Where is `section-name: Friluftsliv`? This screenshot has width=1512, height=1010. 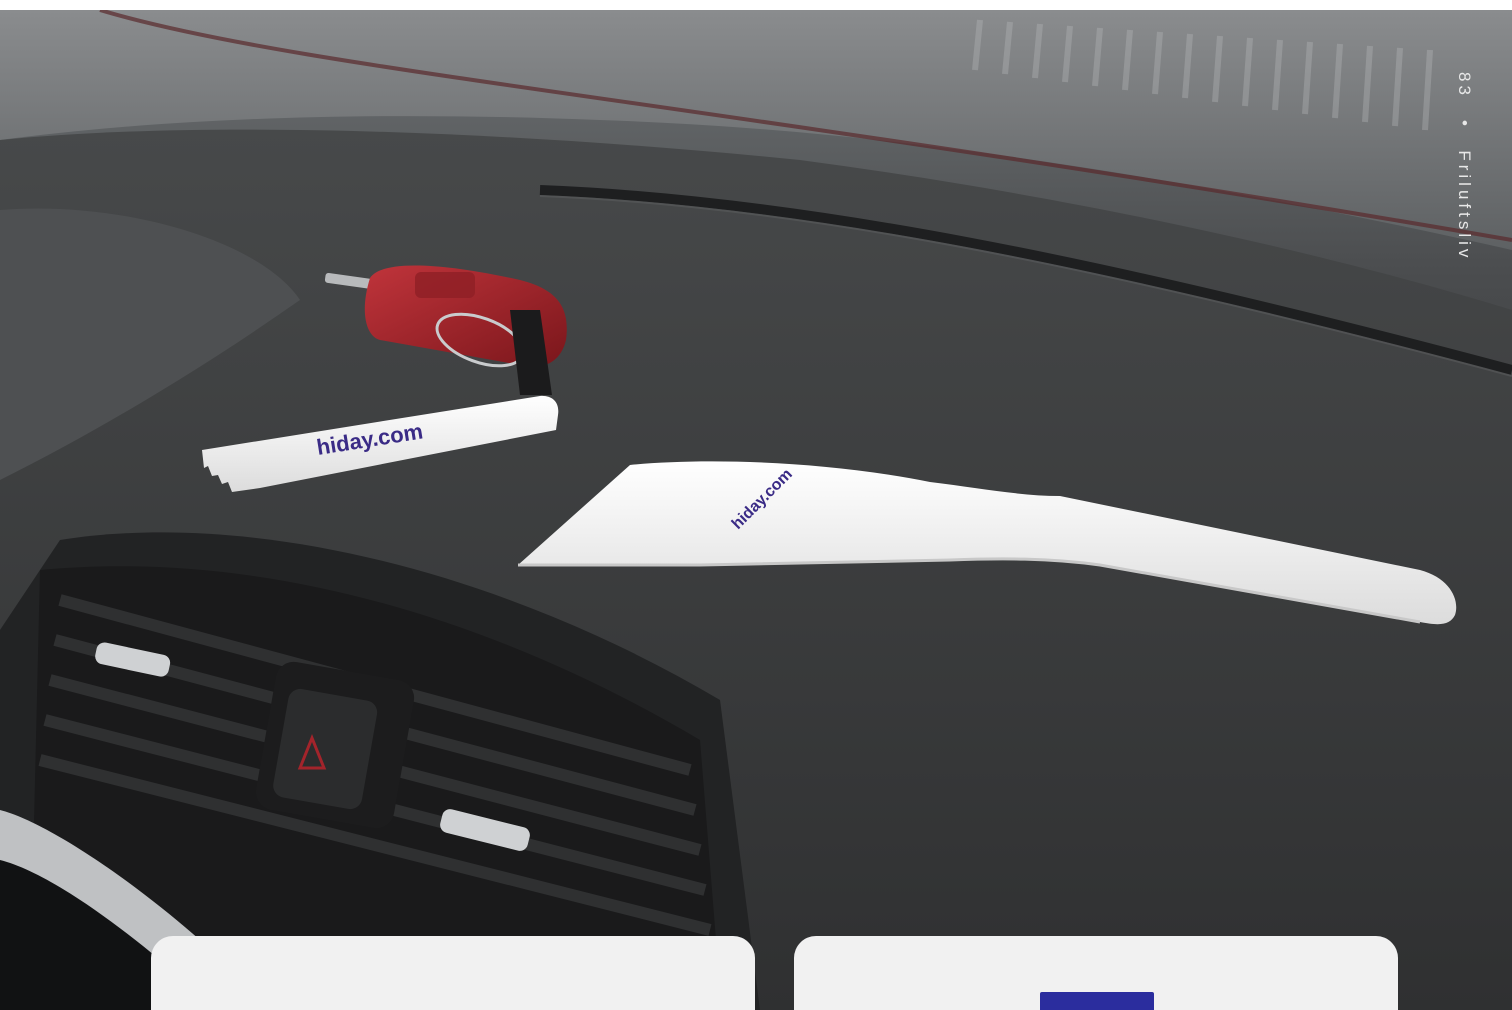 section-name: Friluftsliv is located at coordinates (1464, 206).